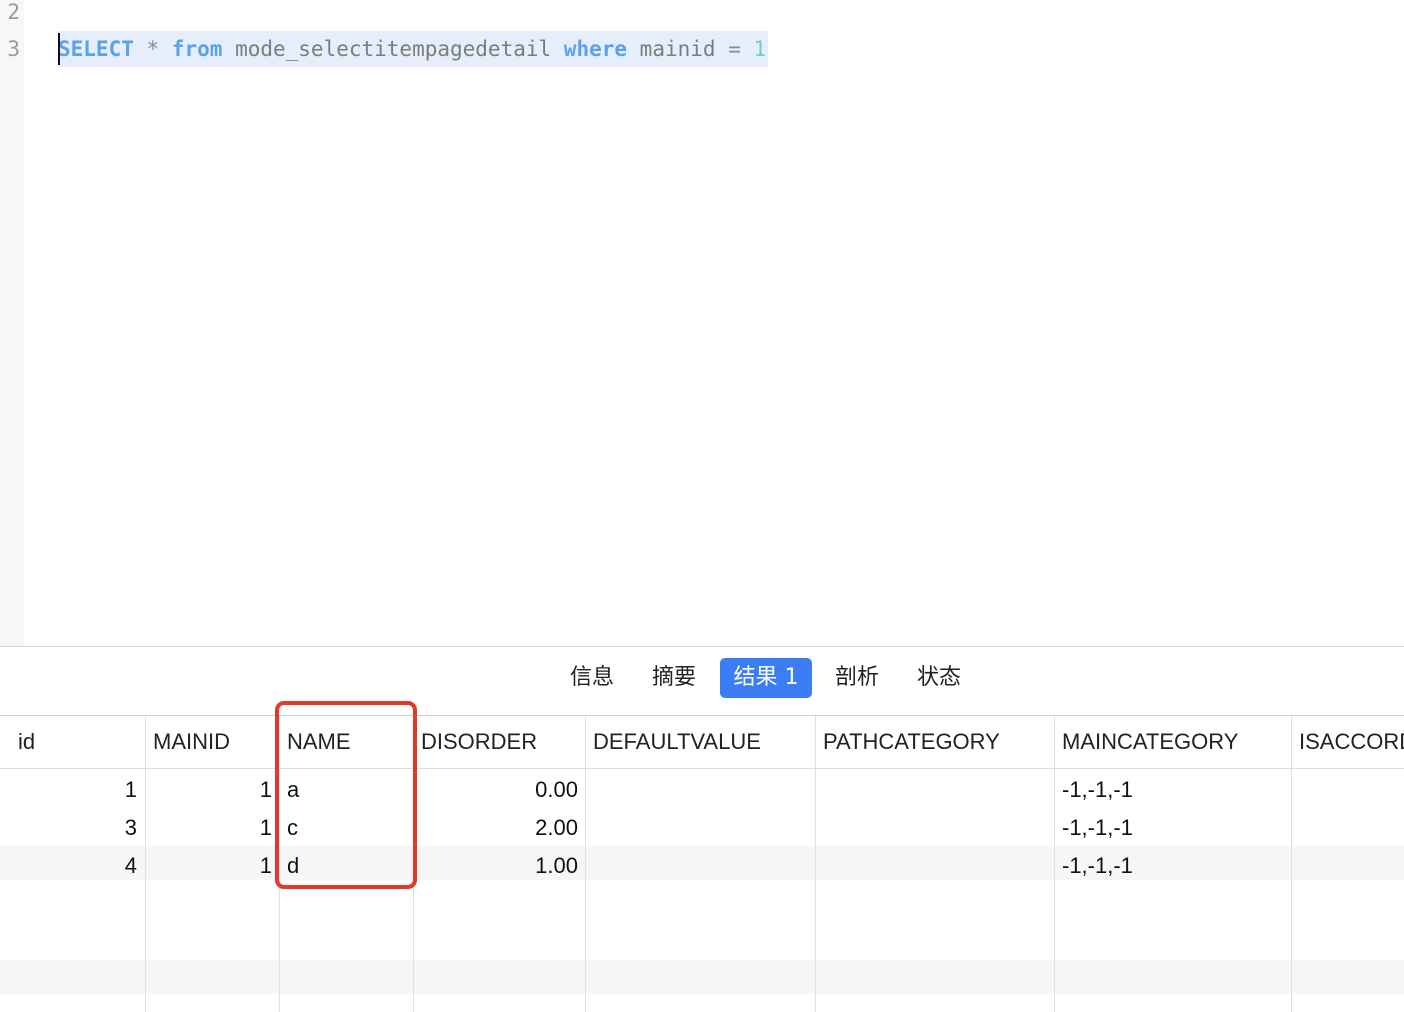 This screenshot has width=1404, height=1012. What do you see at coordinates (197, 49) in the screenshot?
I see `sql-keyword-from: from` at bounding box center [197, 49].